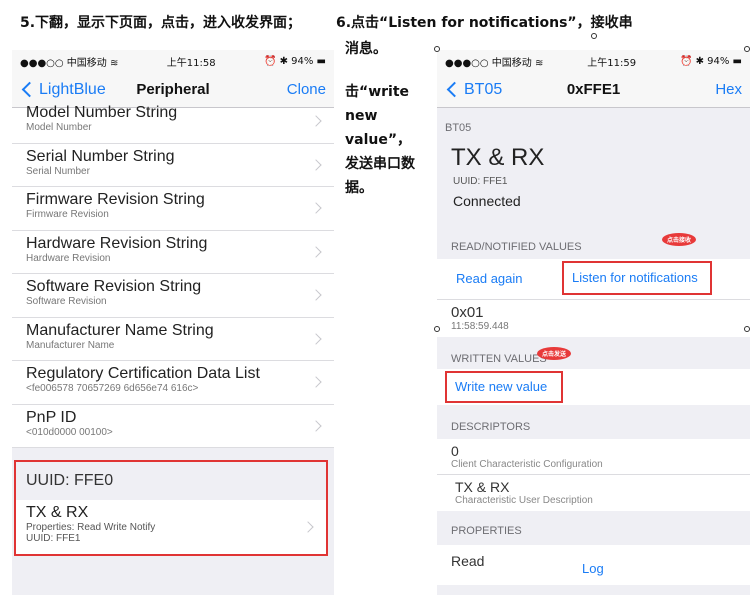 Image resolution: width=750 pixels, height=595 pixels. Describe the element at coordinates (593, 318) in the screenshot. I see `notified-value-row: 0x01 11:58:59.448` at that location.